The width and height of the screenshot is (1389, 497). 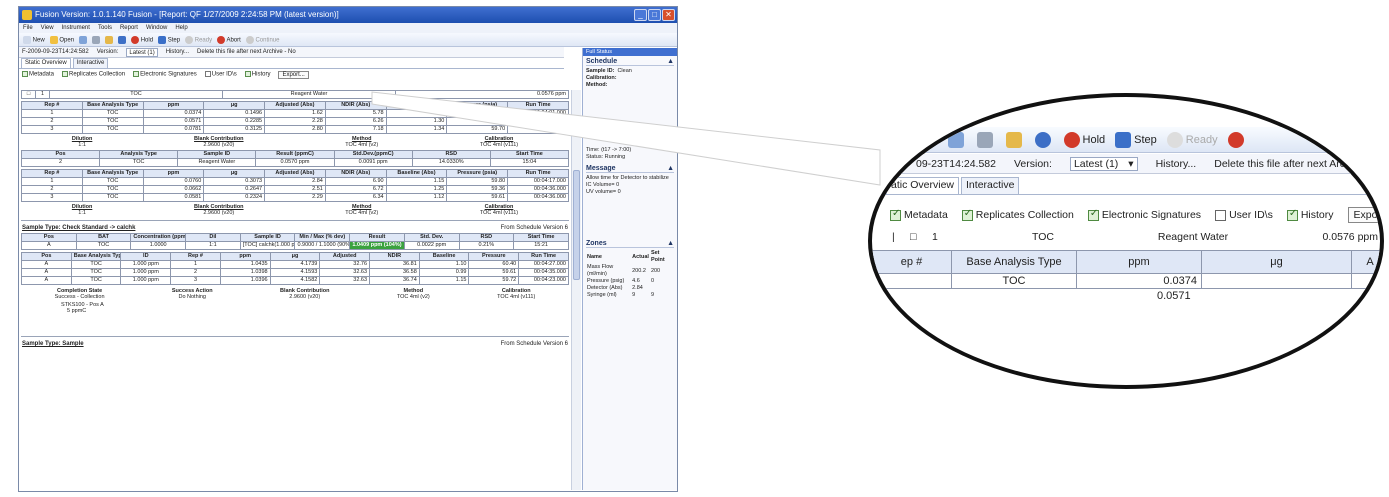 What do you see at coordinates (1126, 262) in the screenshot?
I see `zoom-table-header: ep # Base Analysis Type ppm μg A` at bounding box center [1126, 262].